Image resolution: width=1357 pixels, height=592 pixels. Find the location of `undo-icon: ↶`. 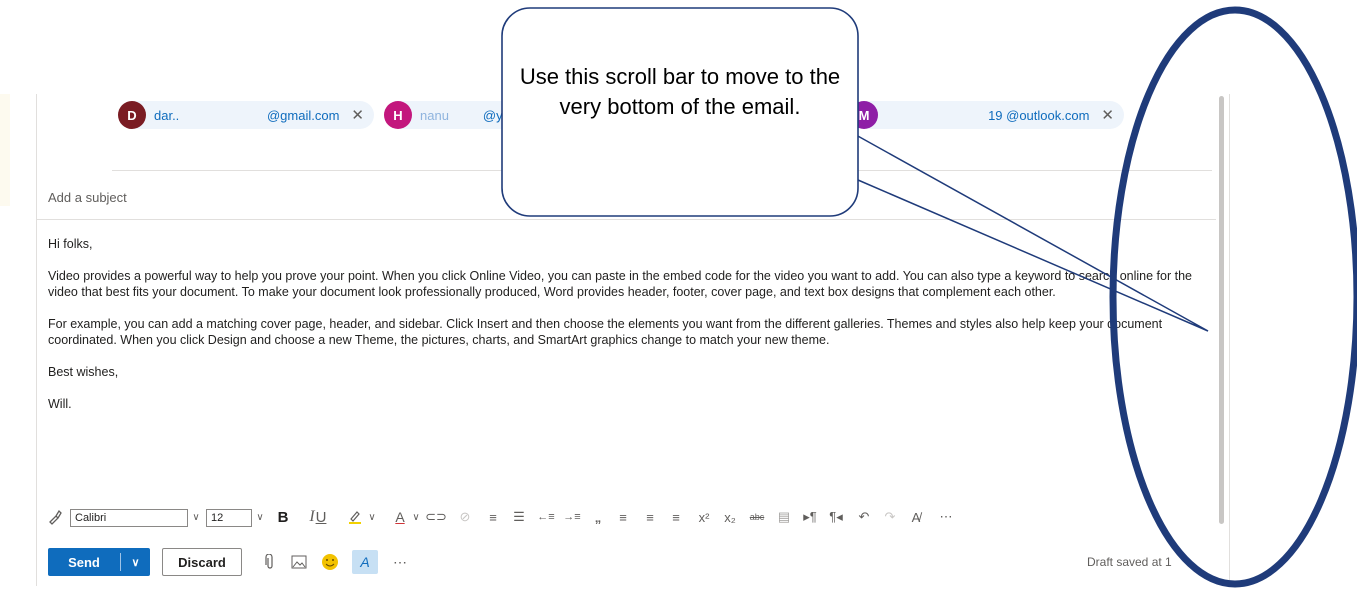

undo-icon: ↶ is located at coordinates (864, 517).